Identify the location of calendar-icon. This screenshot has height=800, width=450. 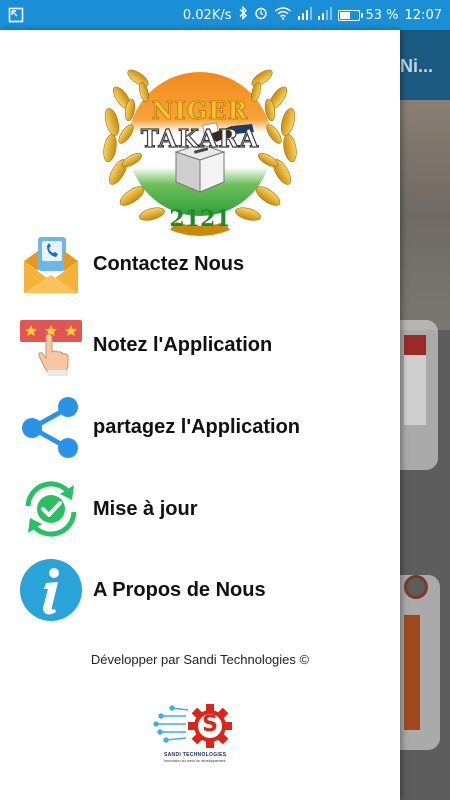
(415, 380).